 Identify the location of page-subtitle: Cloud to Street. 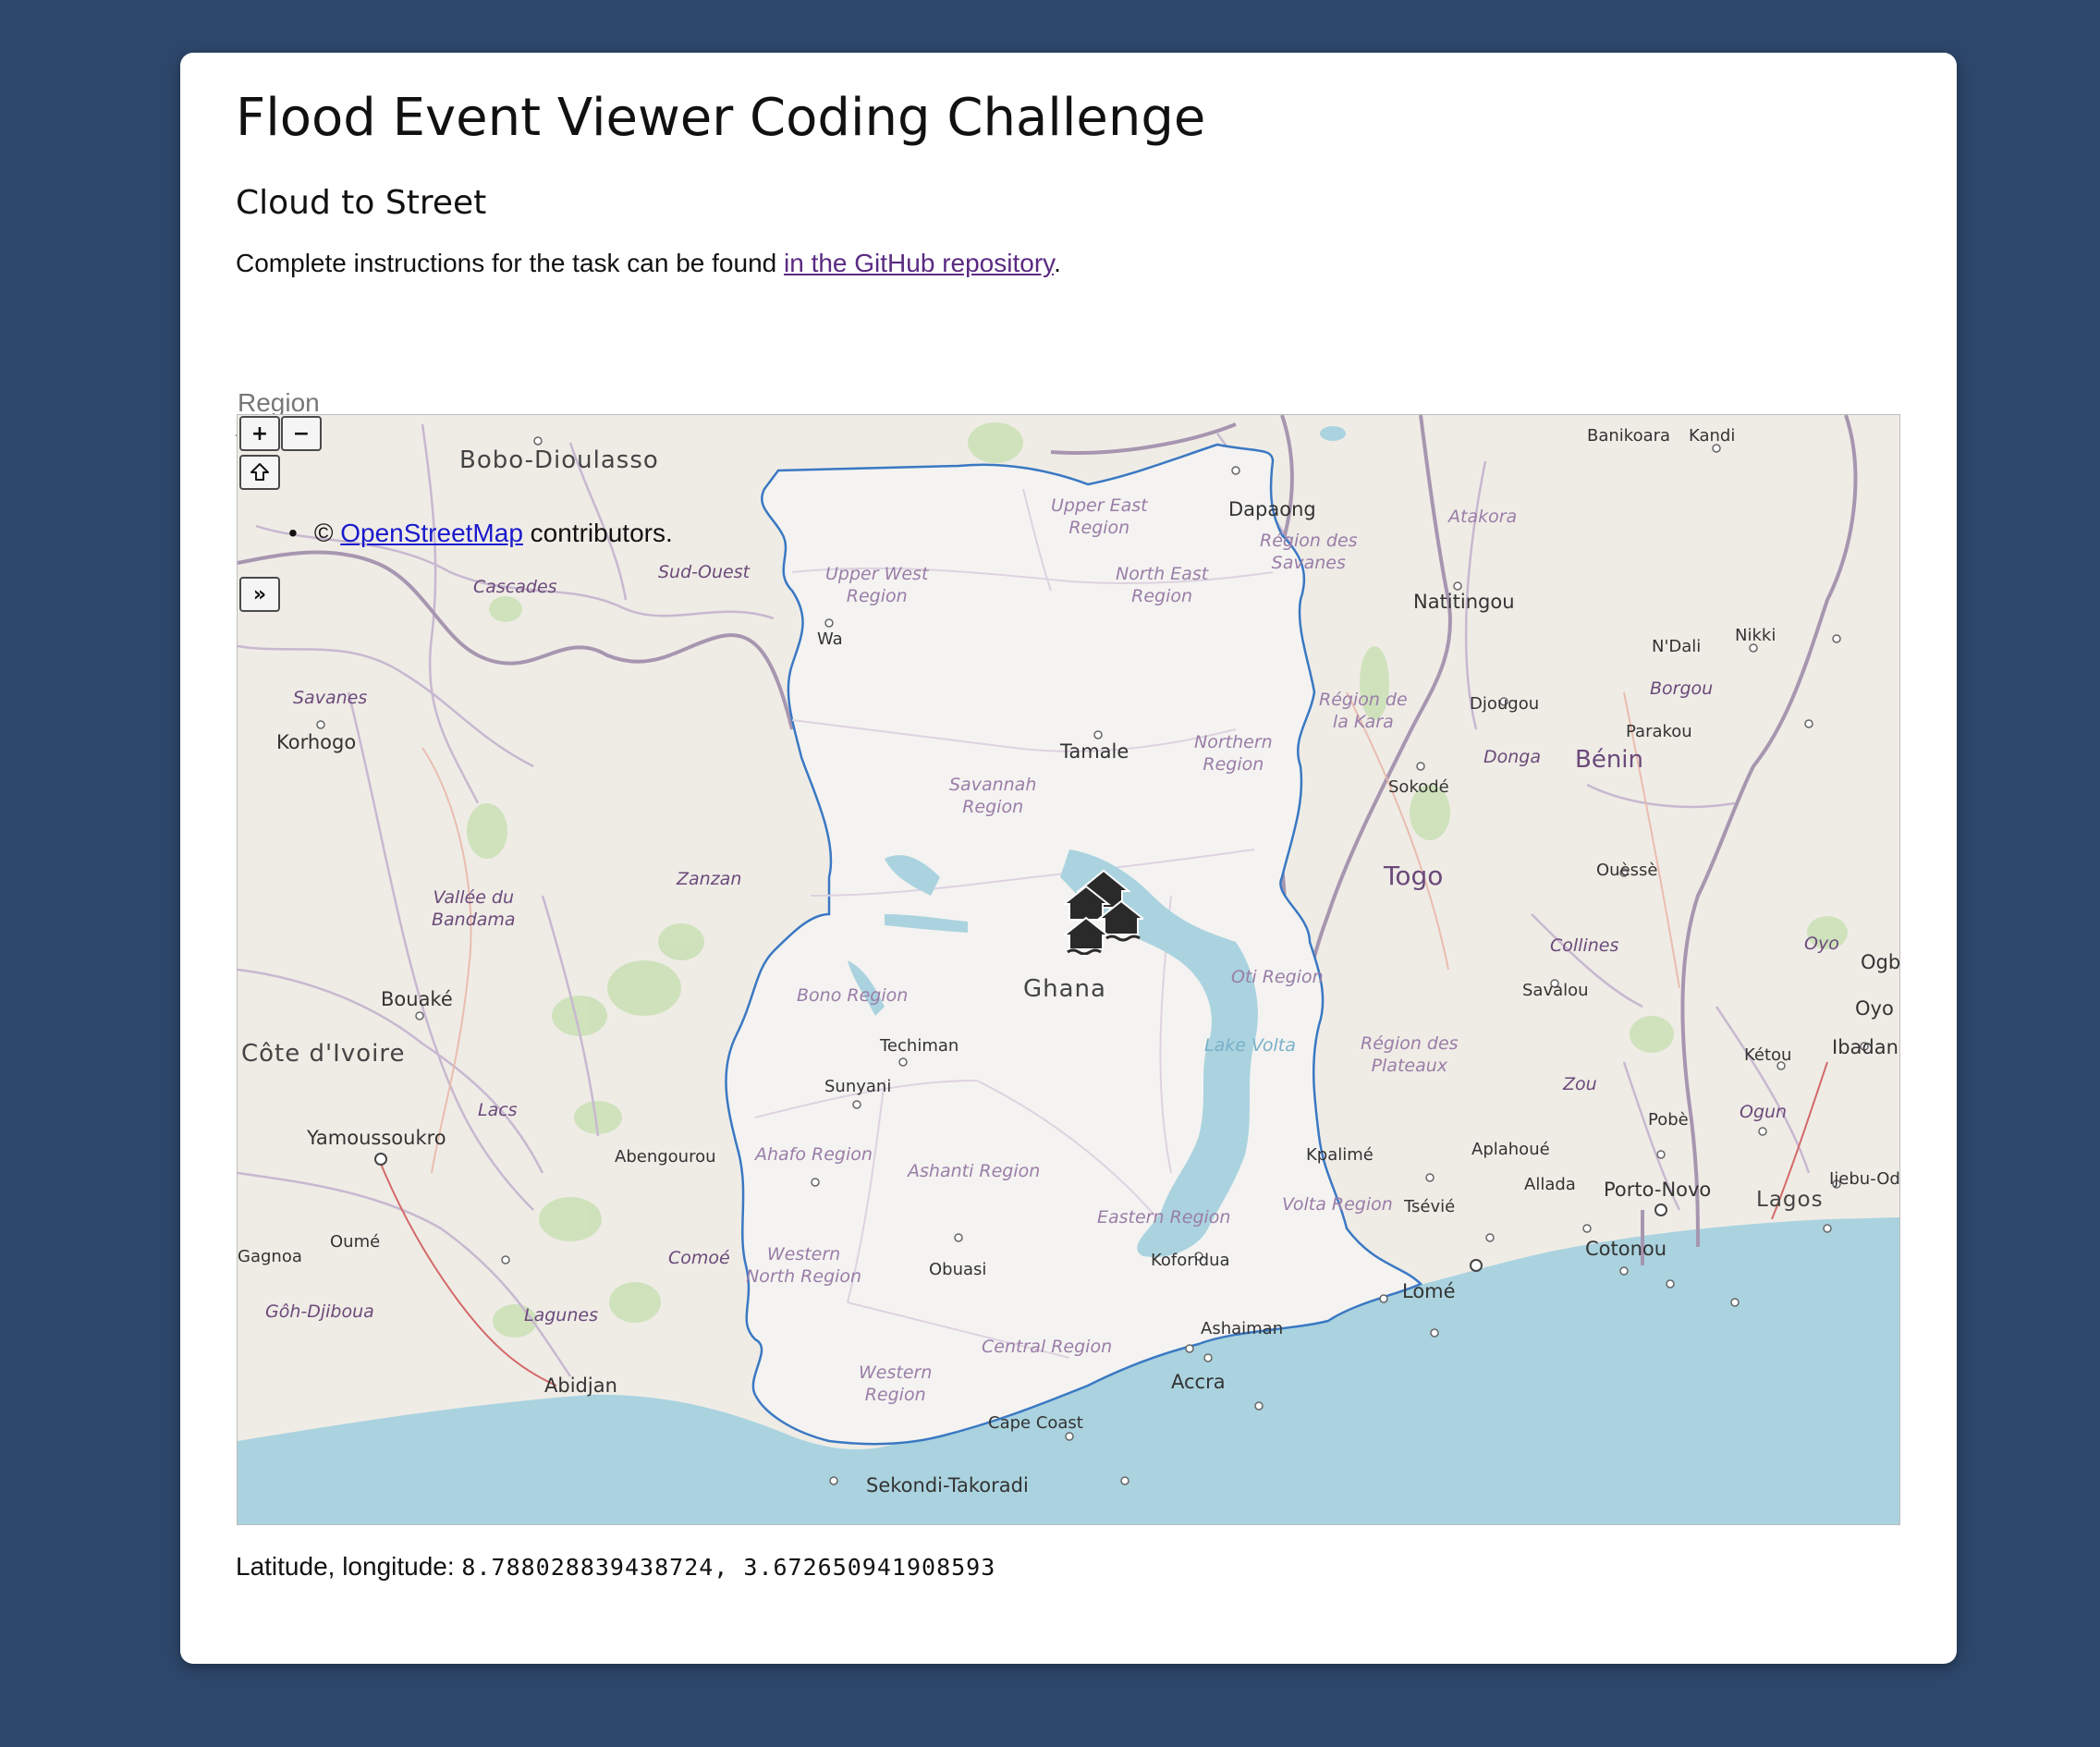
(362, 203).